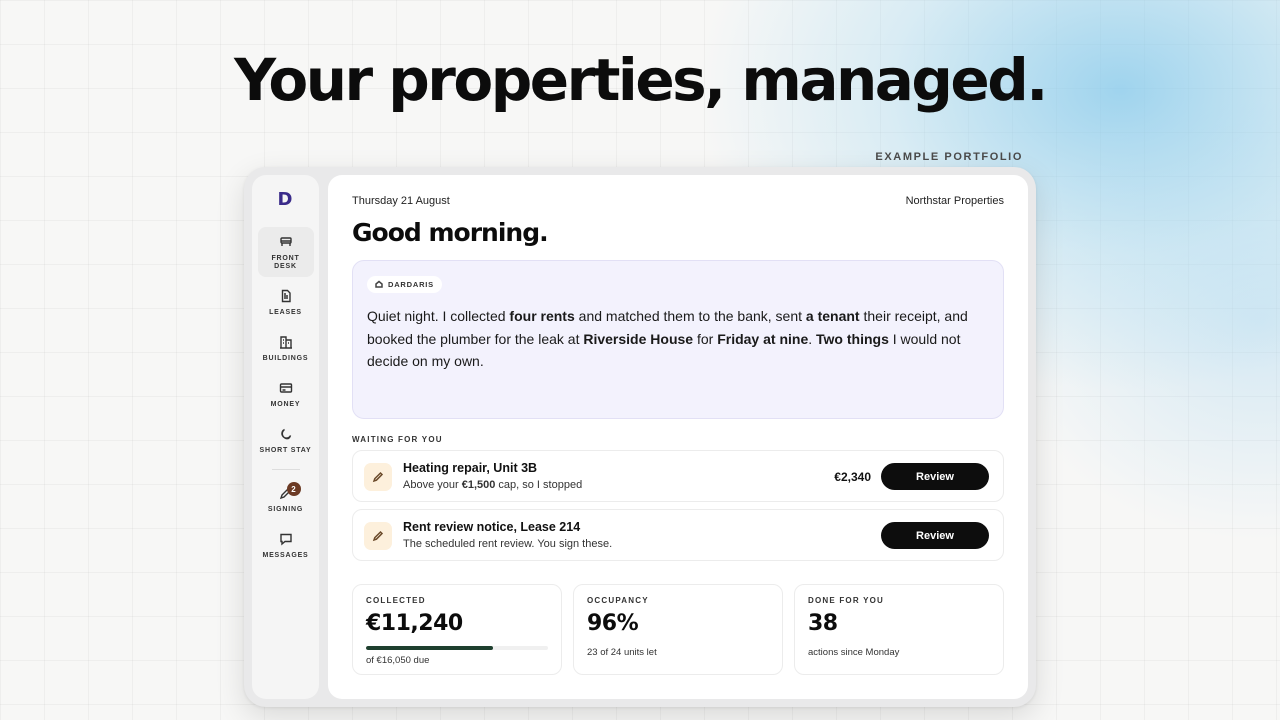  Describe the element at coordinates (285, 469) in the screenshot. I see `sidebar-divider` at that location.